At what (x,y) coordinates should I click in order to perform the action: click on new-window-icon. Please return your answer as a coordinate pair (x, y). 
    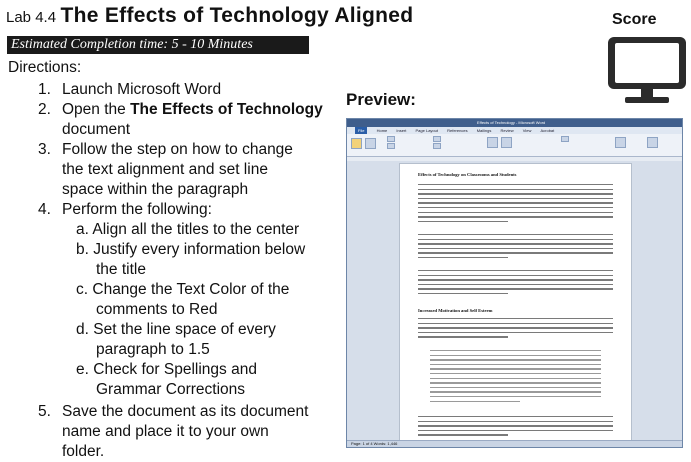
    Looking at the image, I should click on (565, 139).